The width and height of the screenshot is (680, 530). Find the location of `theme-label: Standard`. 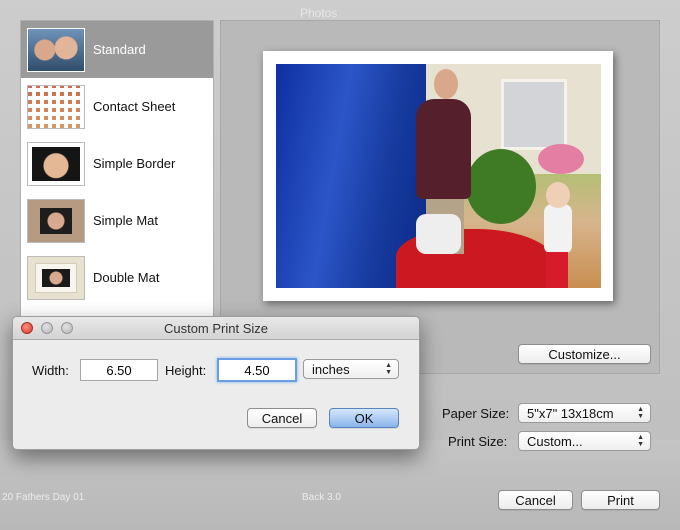

theme-label: Standard is located at coordinates (119, 49).